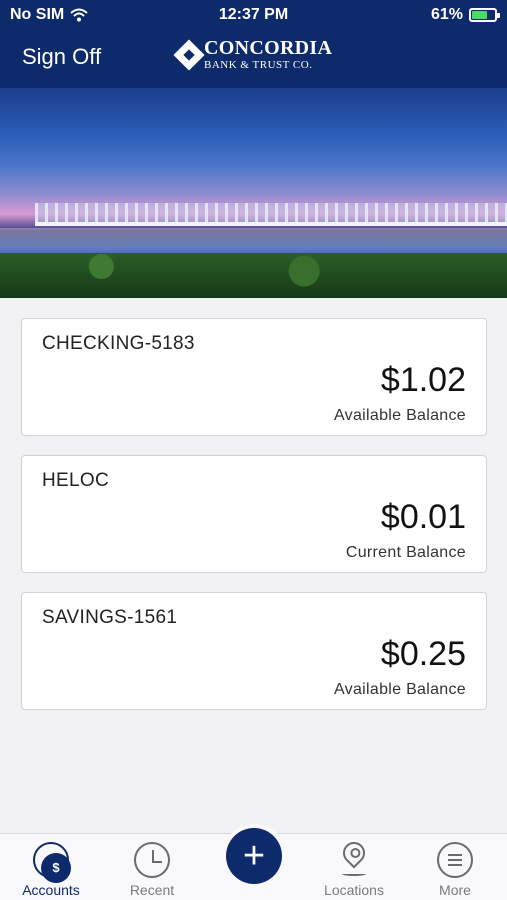  I want to click on hero-bridge, so click(271, 213).